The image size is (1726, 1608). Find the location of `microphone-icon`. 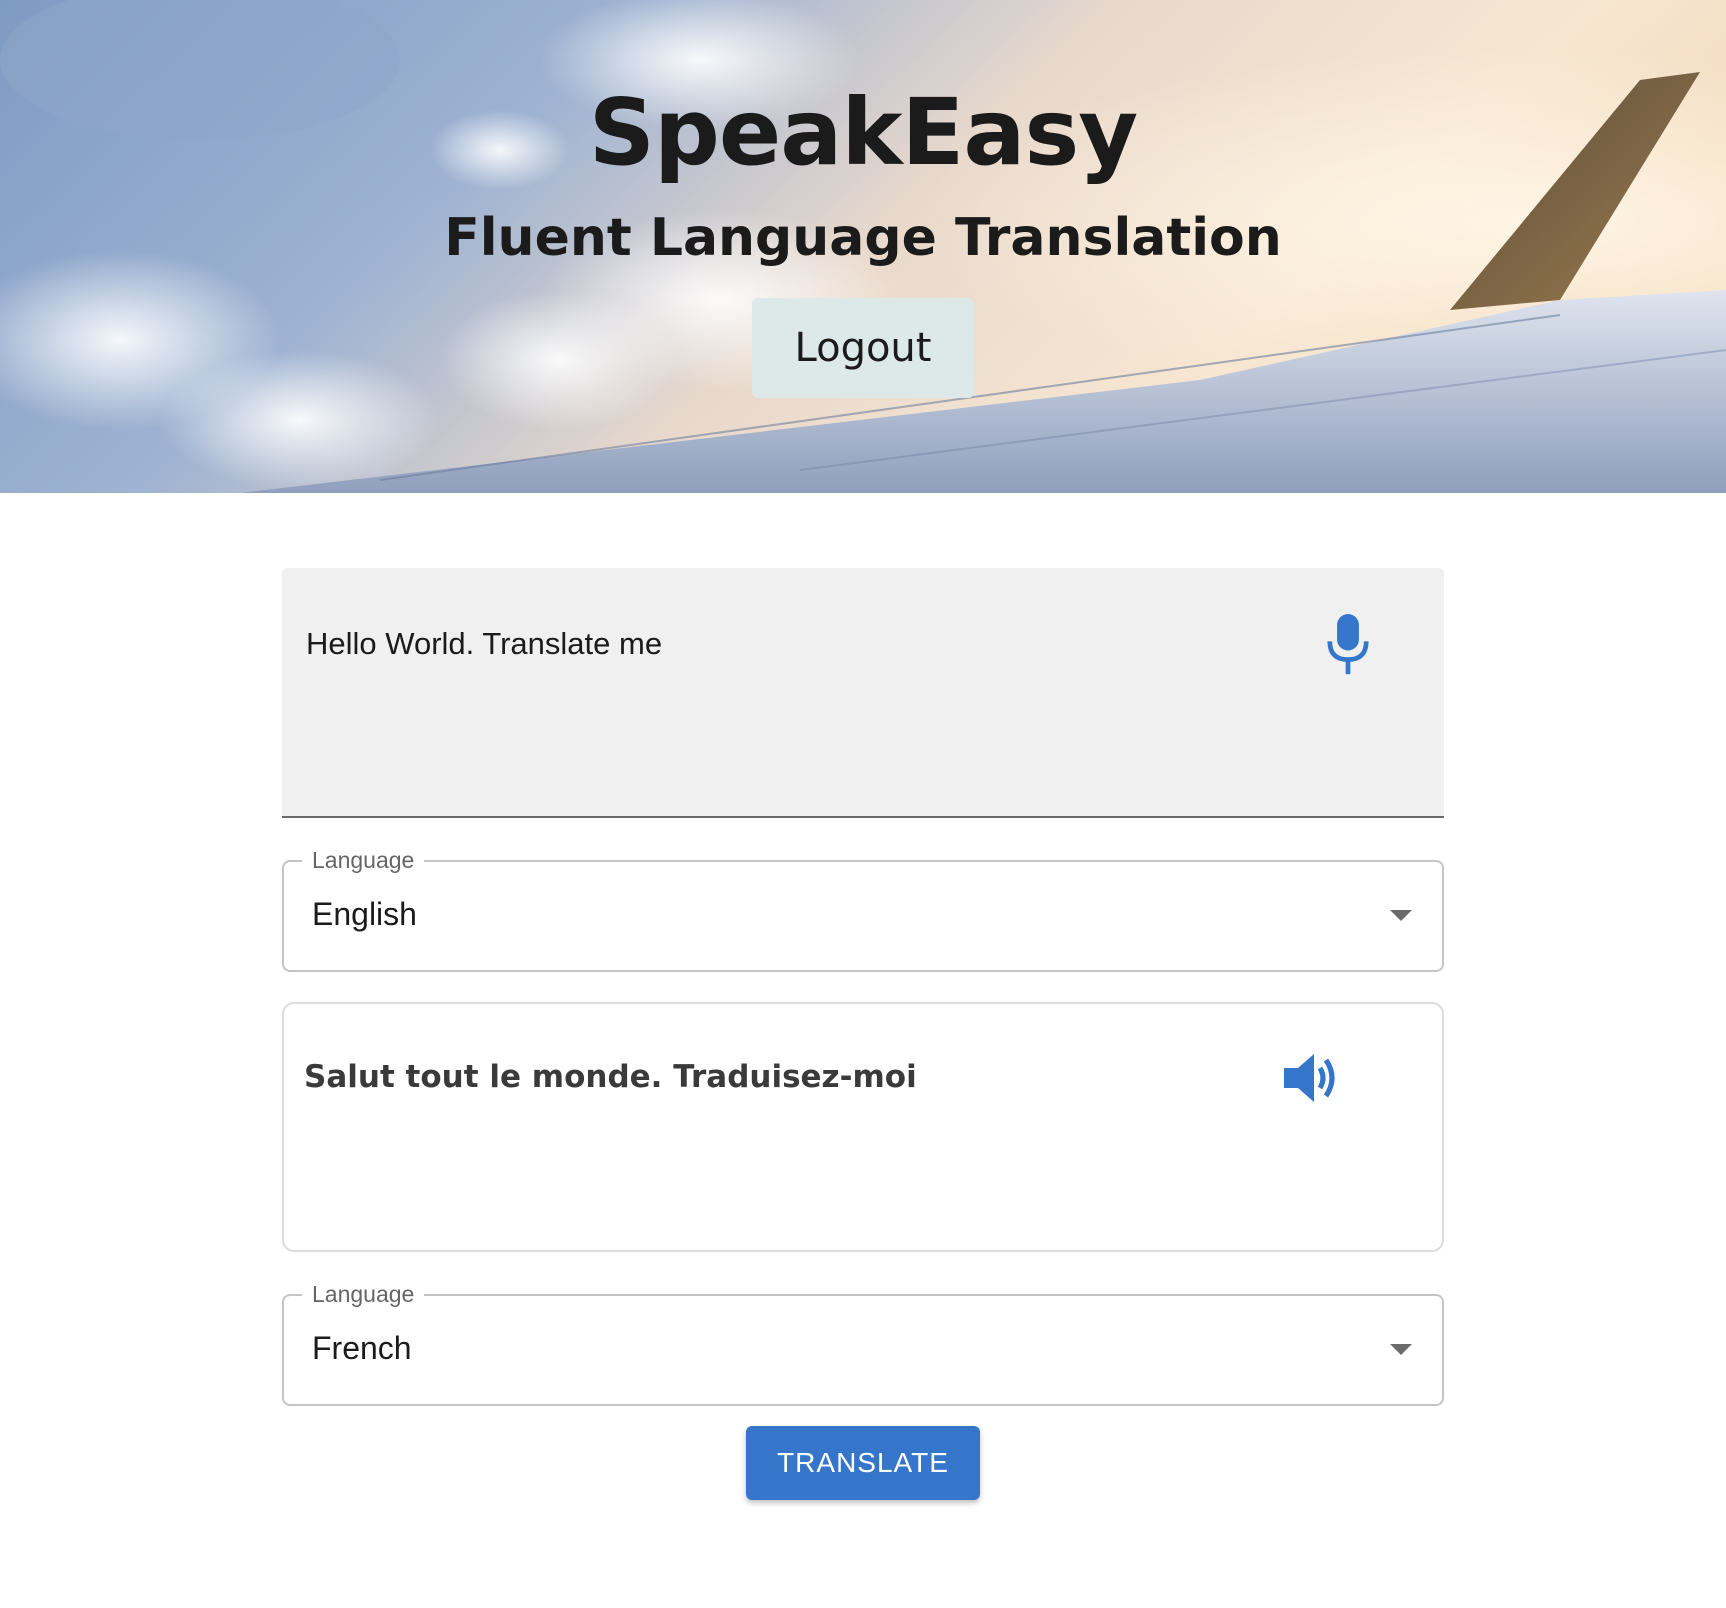

microphone-icon is located at coordinates (1348, 645).